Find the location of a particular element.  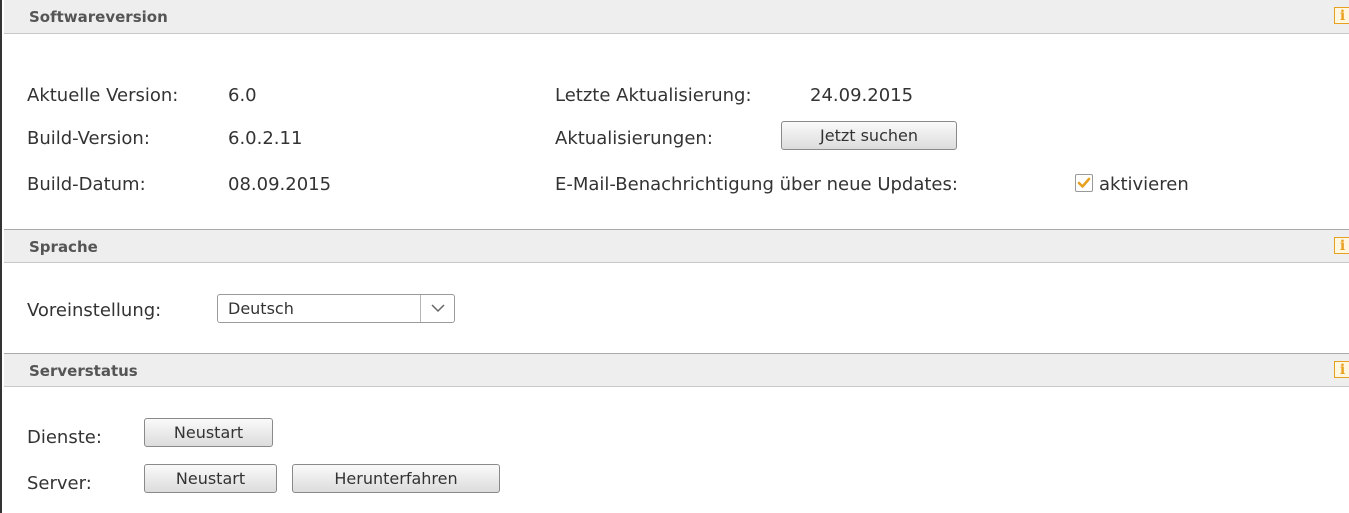

services-label: Dienste: is located at coordinates (64, 437).